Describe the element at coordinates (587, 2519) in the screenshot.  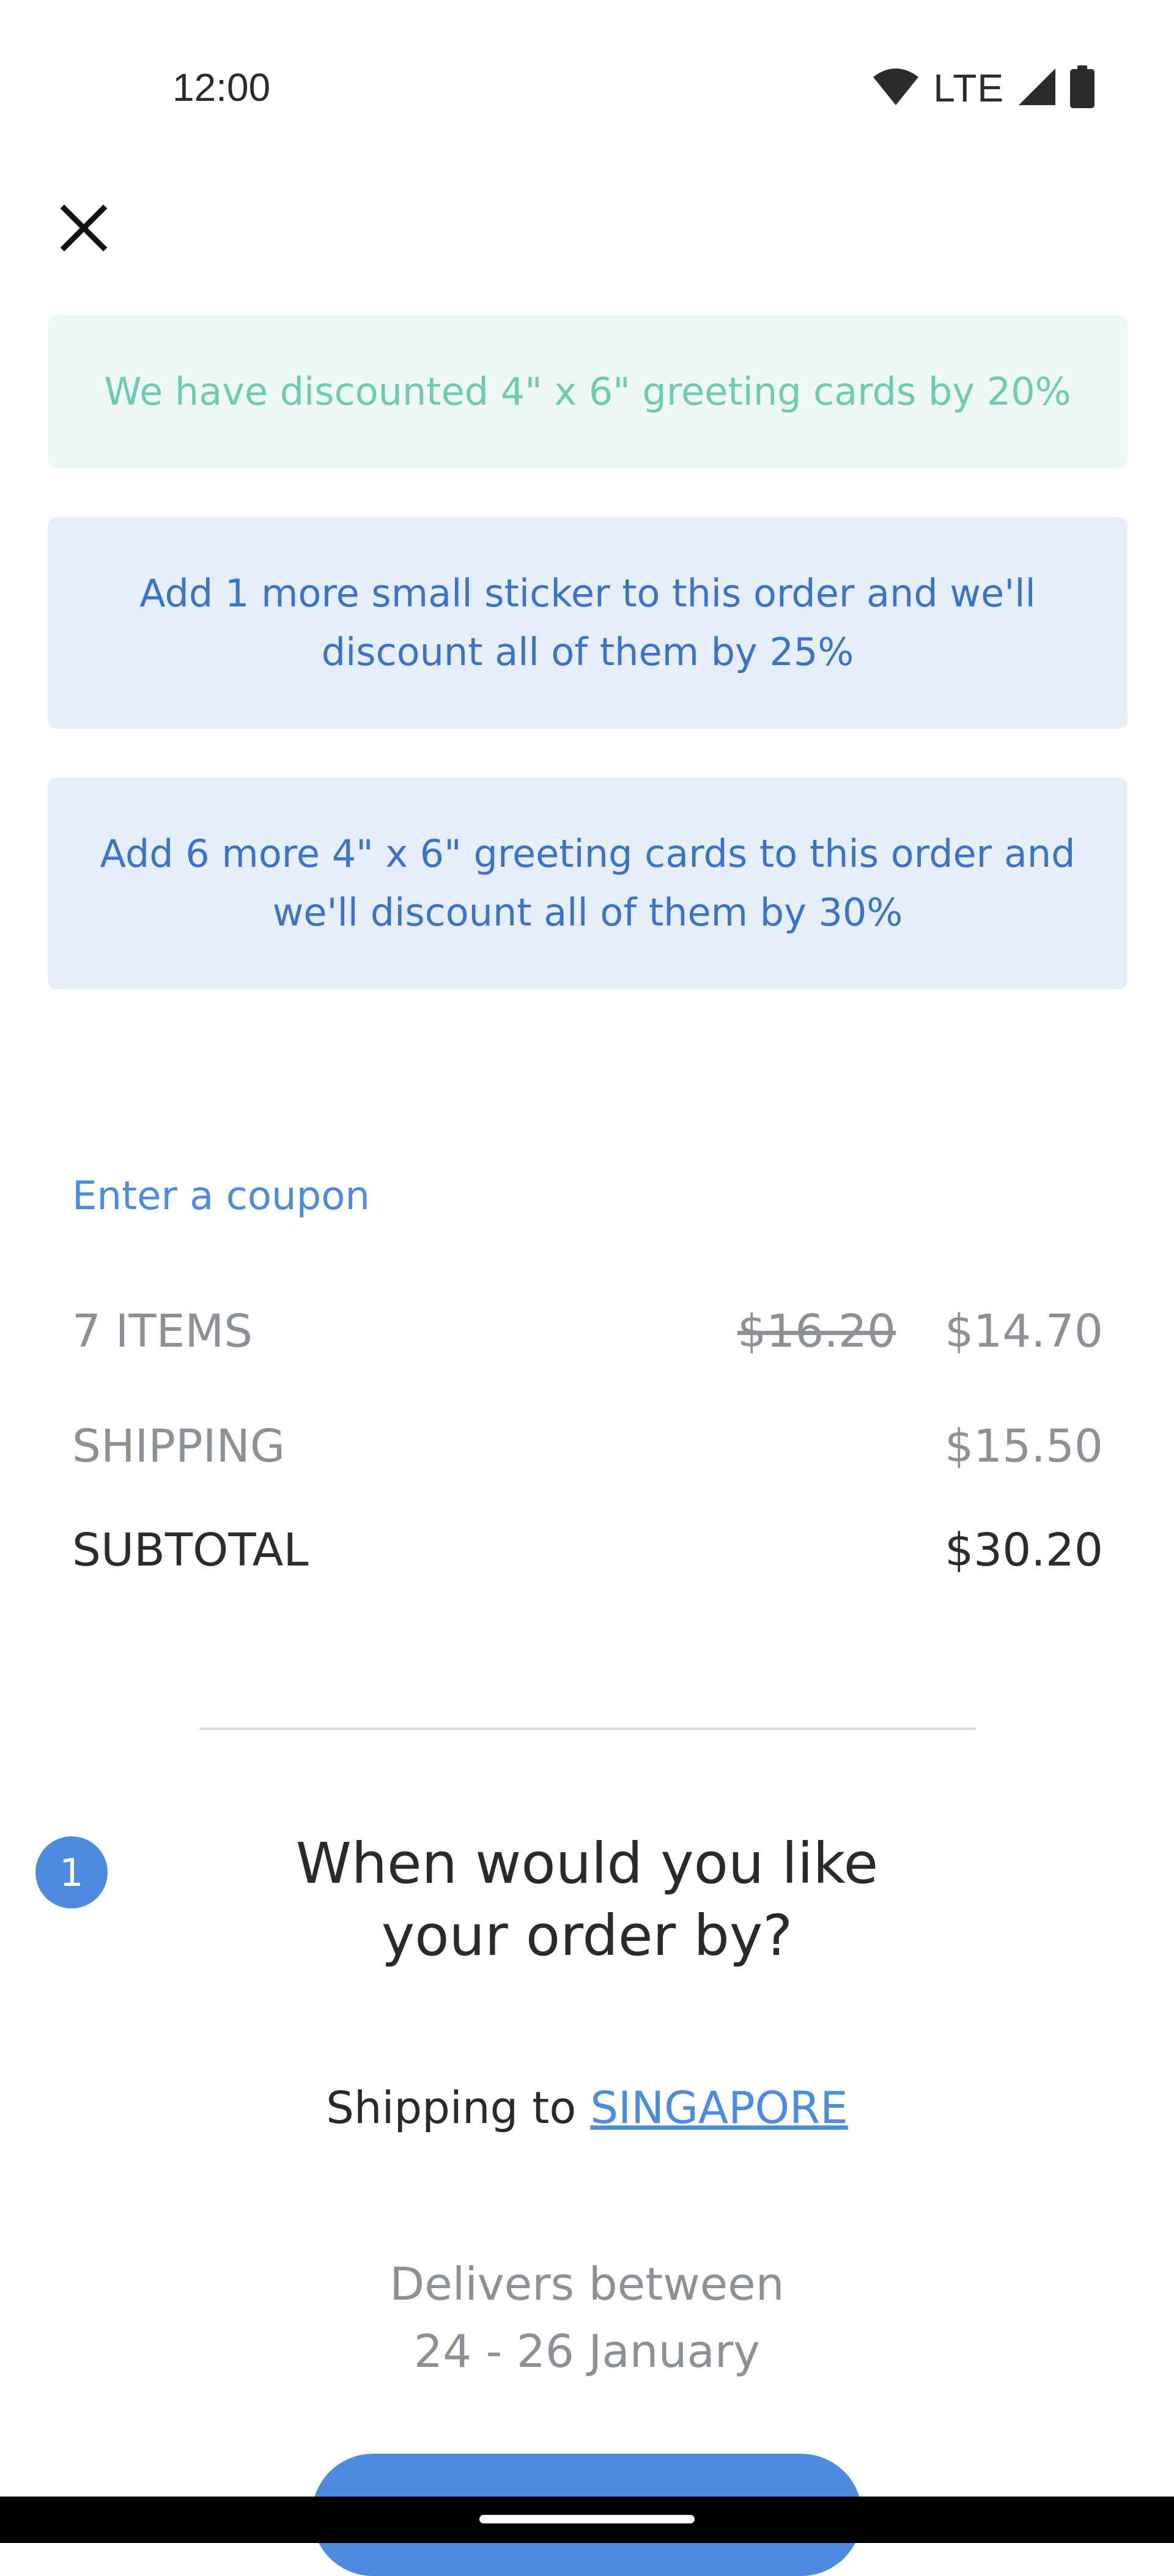
I see `home-gesture-handle` at that location.